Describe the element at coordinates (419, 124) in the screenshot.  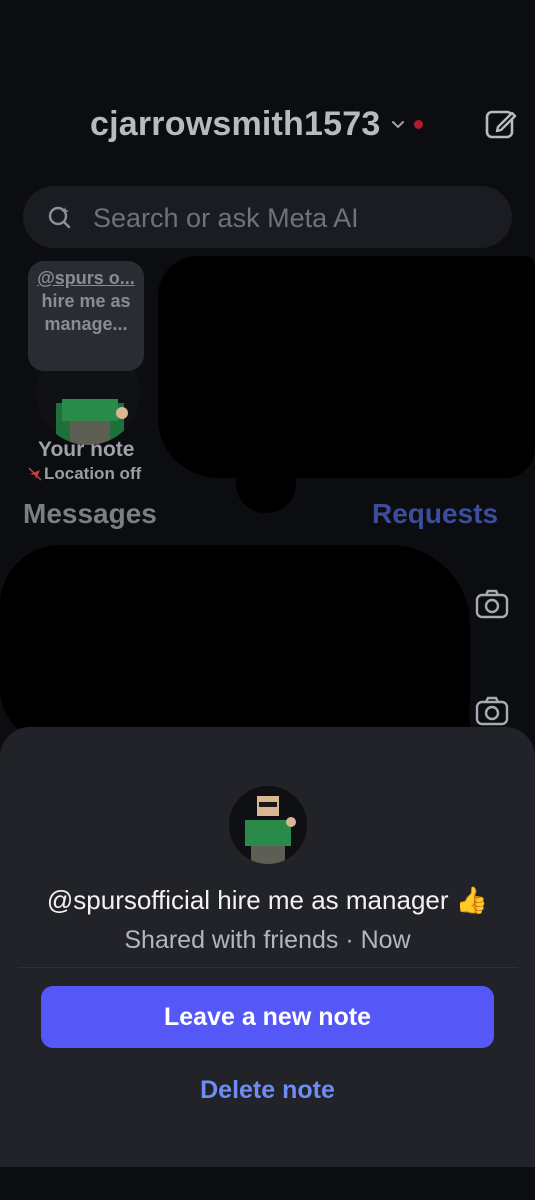
I see `status-dot` at that location.